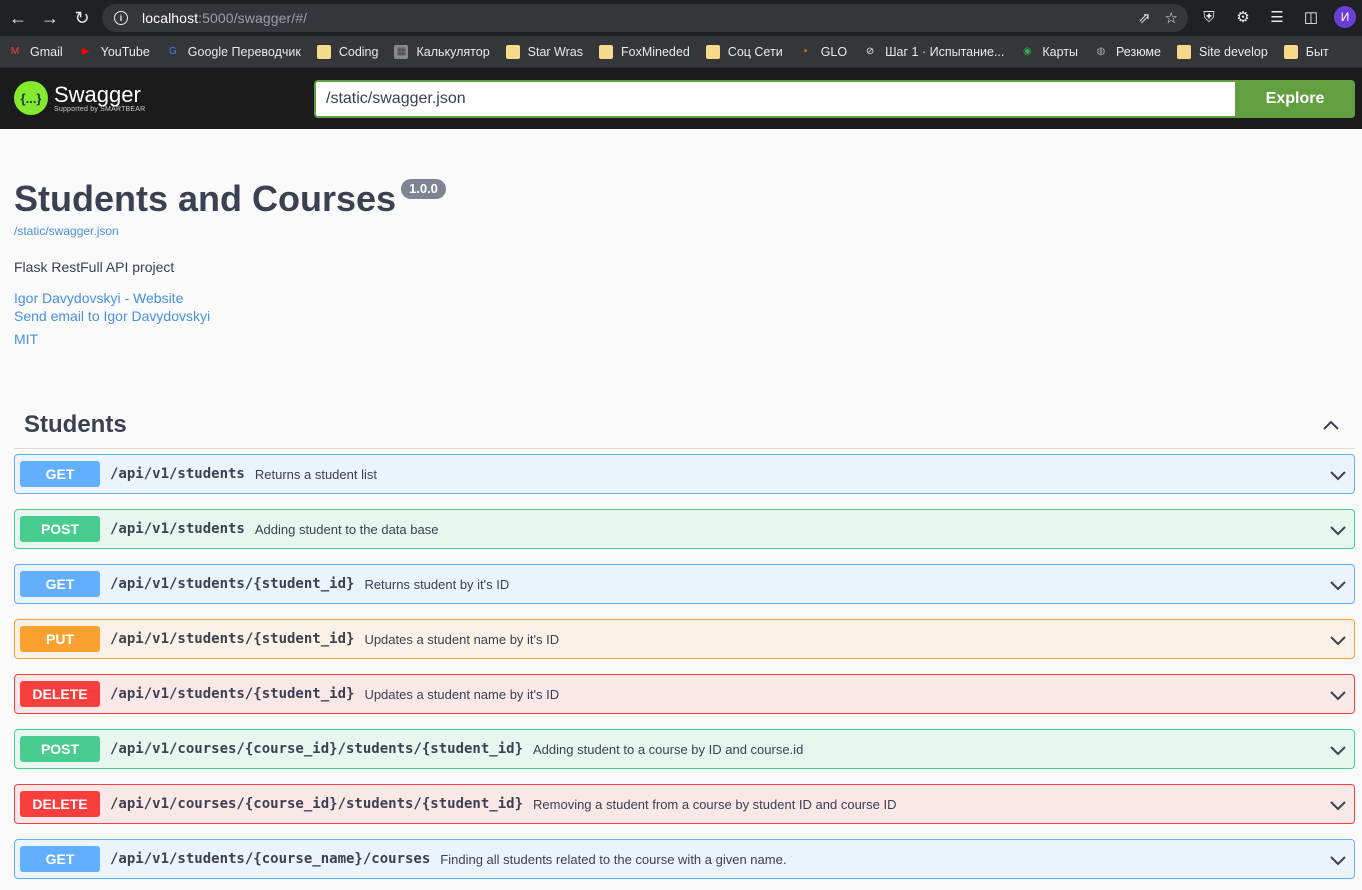 The image size is (1362, 890). I want to click on url-host: localhost, so click(170, 18).